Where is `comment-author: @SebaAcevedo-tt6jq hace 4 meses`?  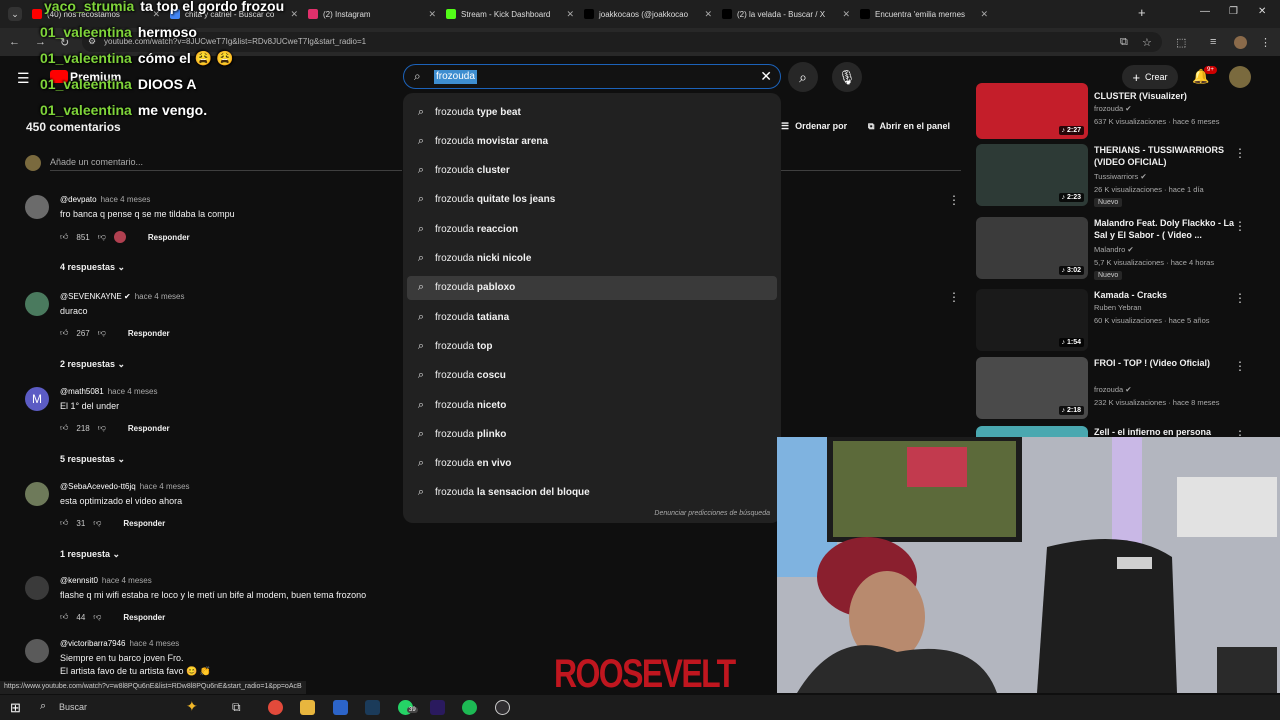 comment-author: @SebaAcevedo-tt6jq hace 4 meses is located at coordinates (125, 486).